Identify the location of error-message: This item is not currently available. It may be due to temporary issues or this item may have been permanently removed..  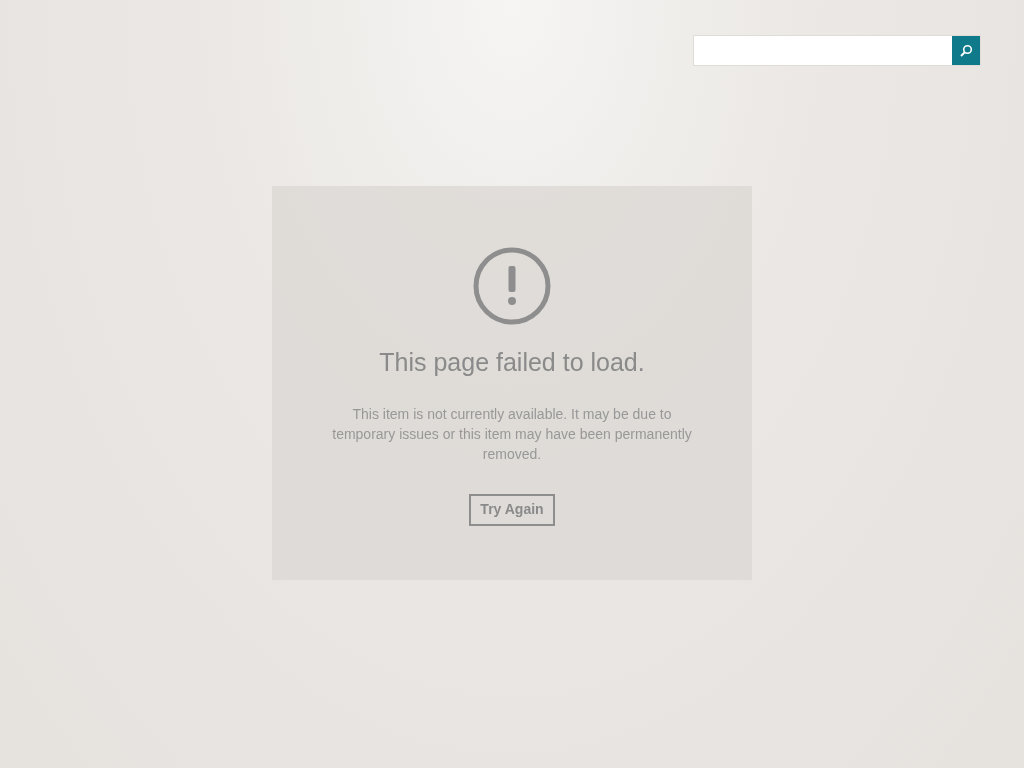
(512, 434).